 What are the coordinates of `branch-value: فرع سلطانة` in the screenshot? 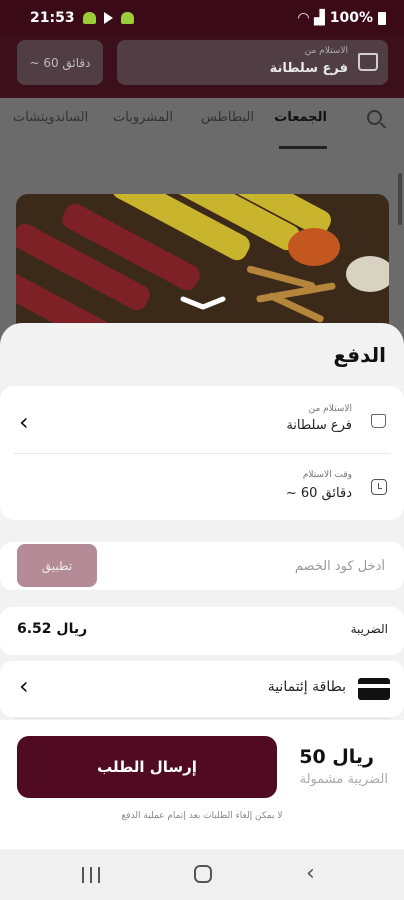 It's located at (308, 68).